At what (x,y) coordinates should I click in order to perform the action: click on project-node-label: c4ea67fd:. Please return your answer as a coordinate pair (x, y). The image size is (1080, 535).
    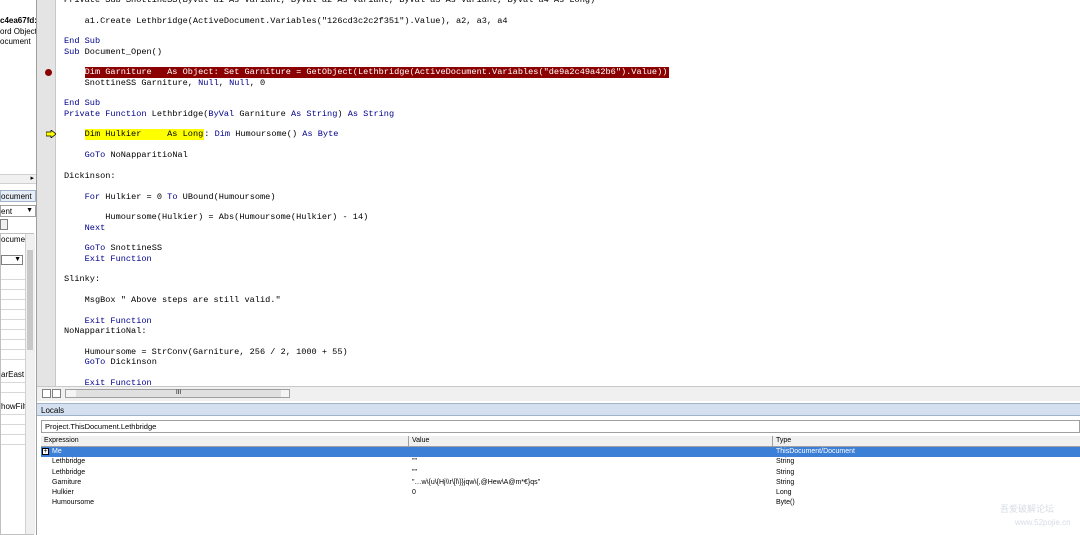
    Looking at the image, I should click on (18, 20).